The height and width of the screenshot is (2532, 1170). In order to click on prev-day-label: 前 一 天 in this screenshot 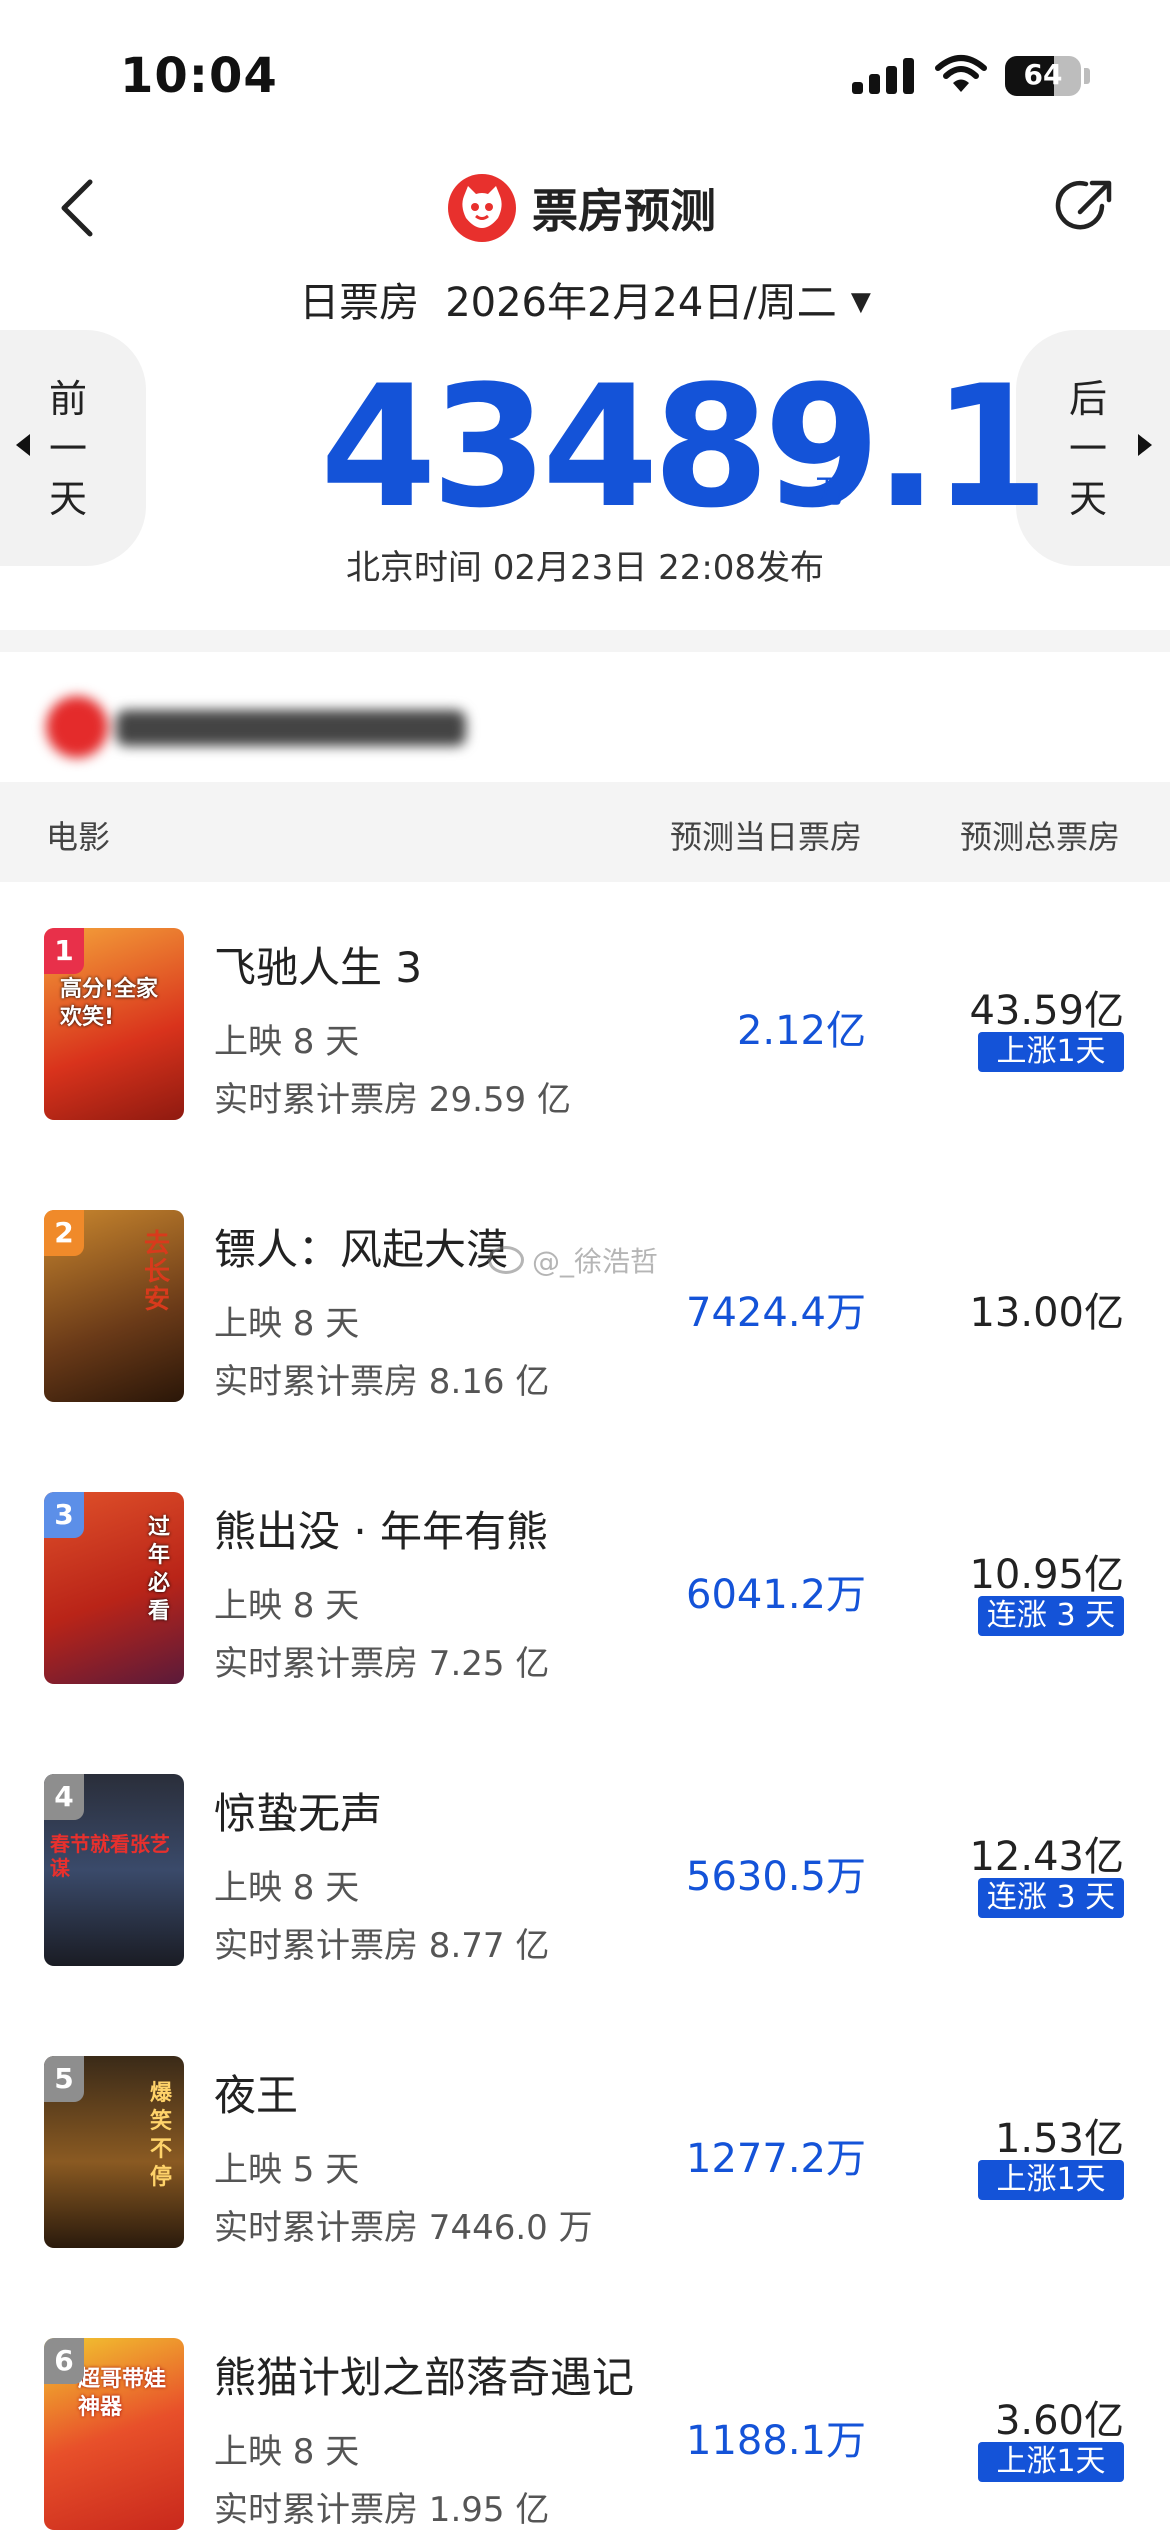, I will do `click(68, 449)`.